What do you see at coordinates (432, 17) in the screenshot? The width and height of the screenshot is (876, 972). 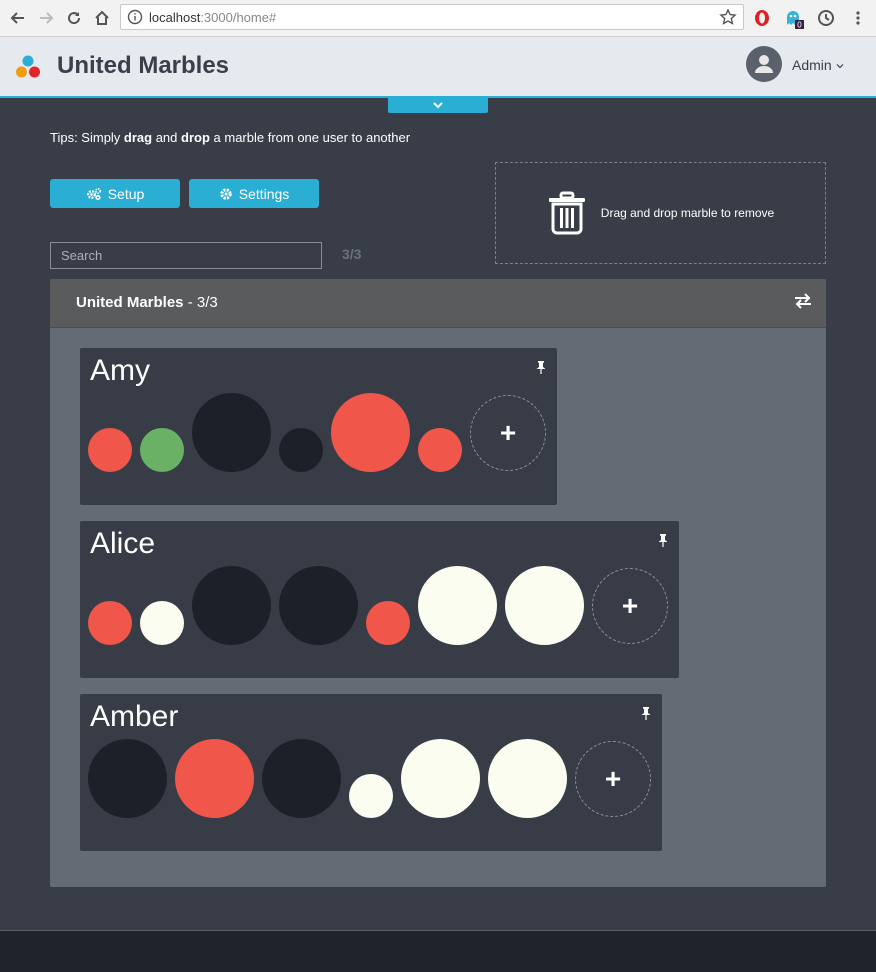 I see `address-bar: localhost:3000/home#` at bounding box center [432, 17].